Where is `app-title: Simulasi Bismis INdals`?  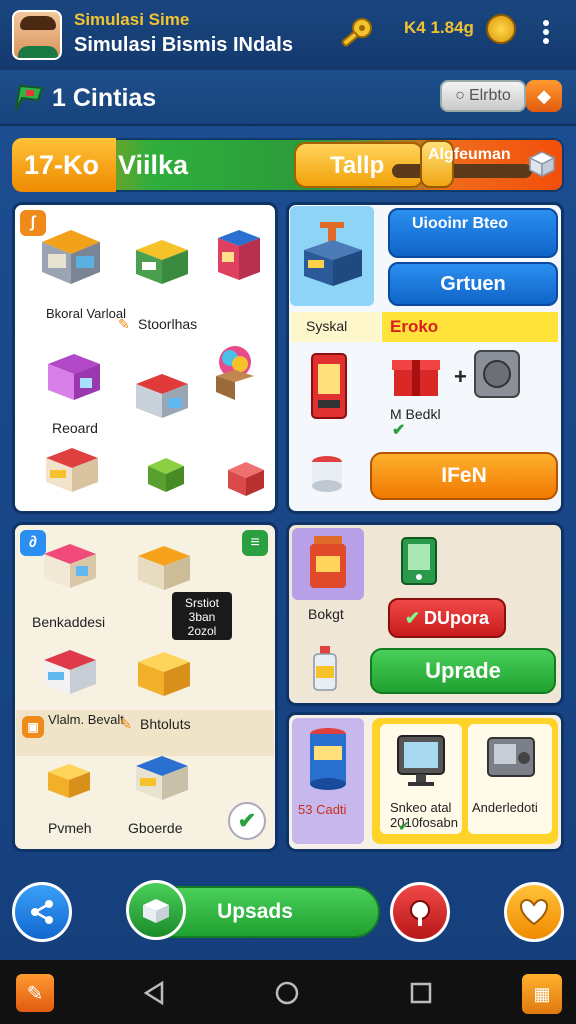
app-title: Simulasi Bismis INdals is located at coordinates (183, 45).